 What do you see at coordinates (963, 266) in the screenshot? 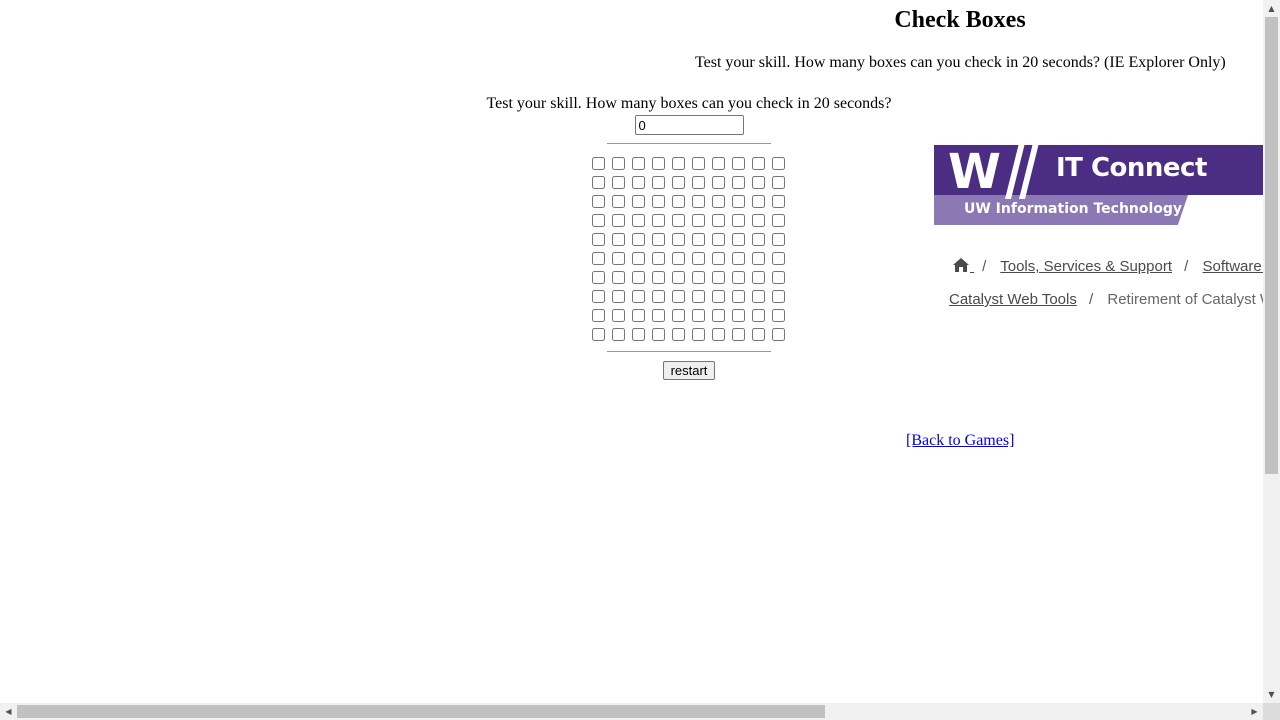
I see `breadcrumb-home-link` at bounding box center [963, 266].